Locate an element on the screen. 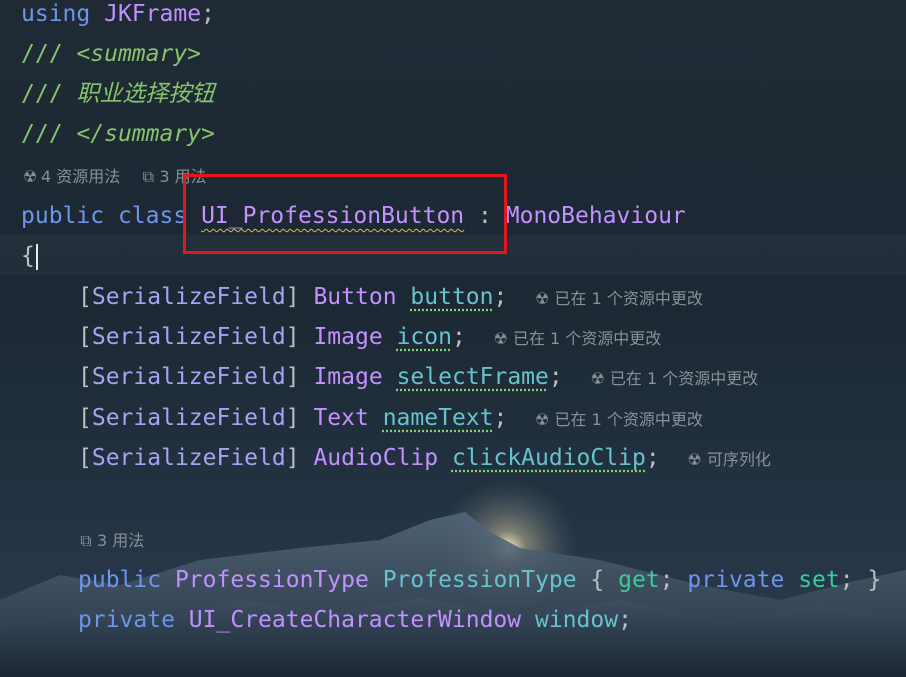 The height and width of the screenshot is (677, 906). field-name: nameText is located at coordinates (438, 418).